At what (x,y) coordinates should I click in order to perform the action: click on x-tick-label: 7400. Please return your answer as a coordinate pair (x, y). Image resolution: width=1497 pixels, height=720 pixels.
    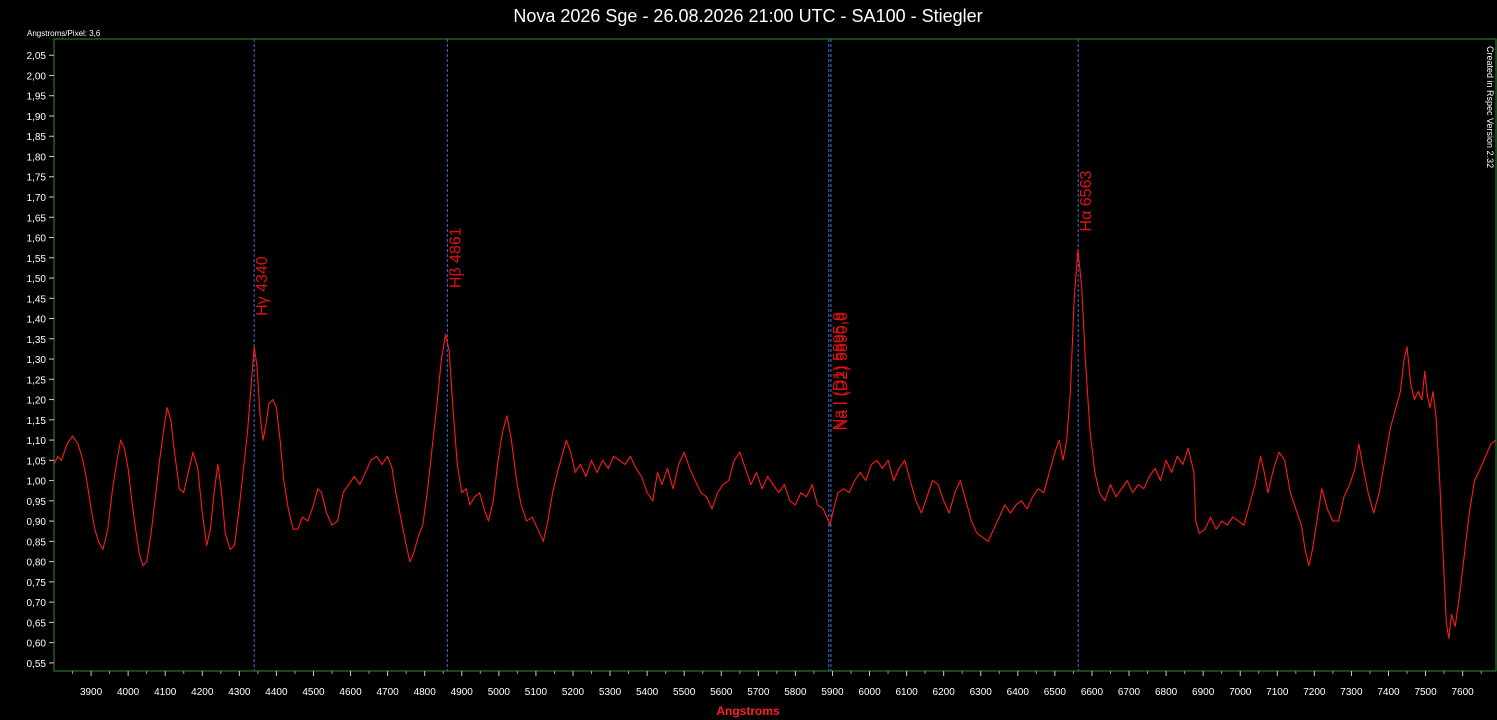
    Looking at the image, I should click on (1388, 692).